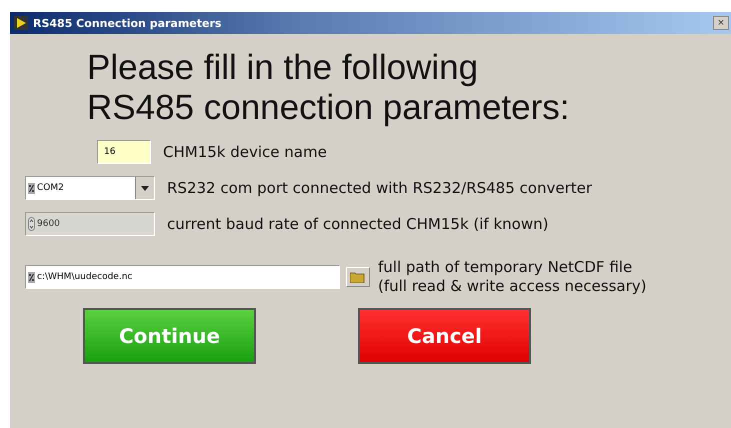 Image resolution: width=731 pixels, height=428 pixels. Describe the element at coordinates (328, 108) in the screenshot. I see `heading-text: RS485 connection parameters:` at that location.